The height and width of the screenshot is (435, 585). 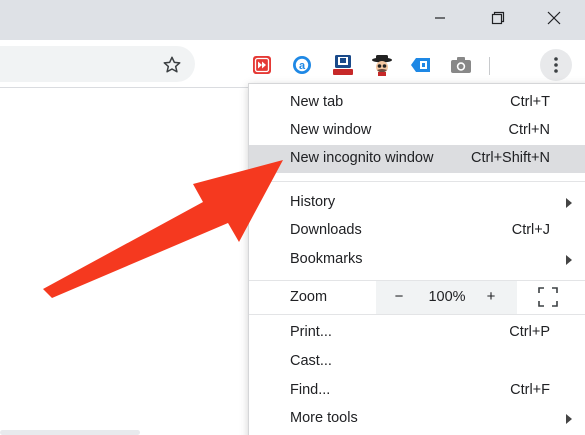 I want to click on menu-item-find: Find... Ctrl+F, so click(x=417, y=391).